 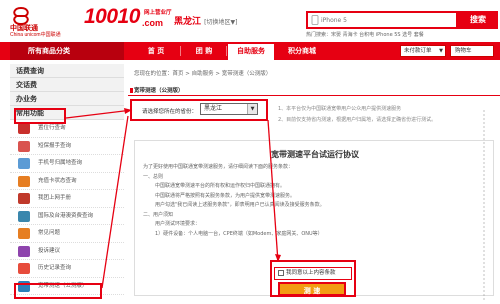 What do you see at coordinates (57, 180) in the screenshot?
I see `sidebar-common-item-label: 充值卡状态查询` at bounding box center [57, 180].